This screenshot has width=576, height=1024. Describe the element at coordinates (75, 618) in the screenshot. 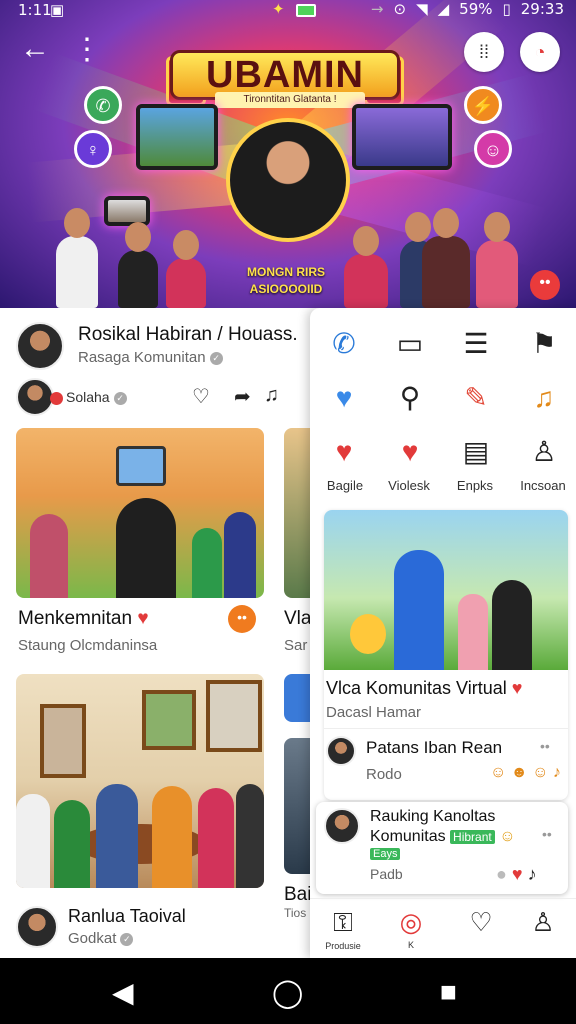

I see `card-title-text: Menkemnitan` at that location.